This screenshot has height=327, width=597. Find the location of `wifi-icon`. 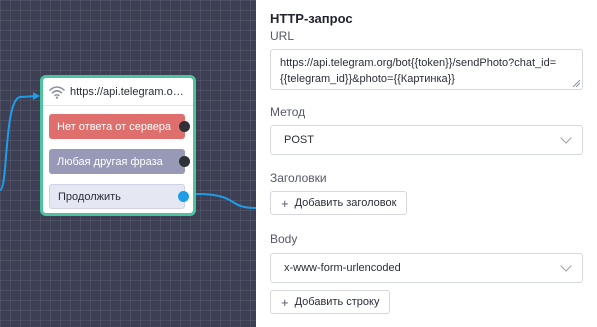

wifi-icon is located at coordinates (57, 92).